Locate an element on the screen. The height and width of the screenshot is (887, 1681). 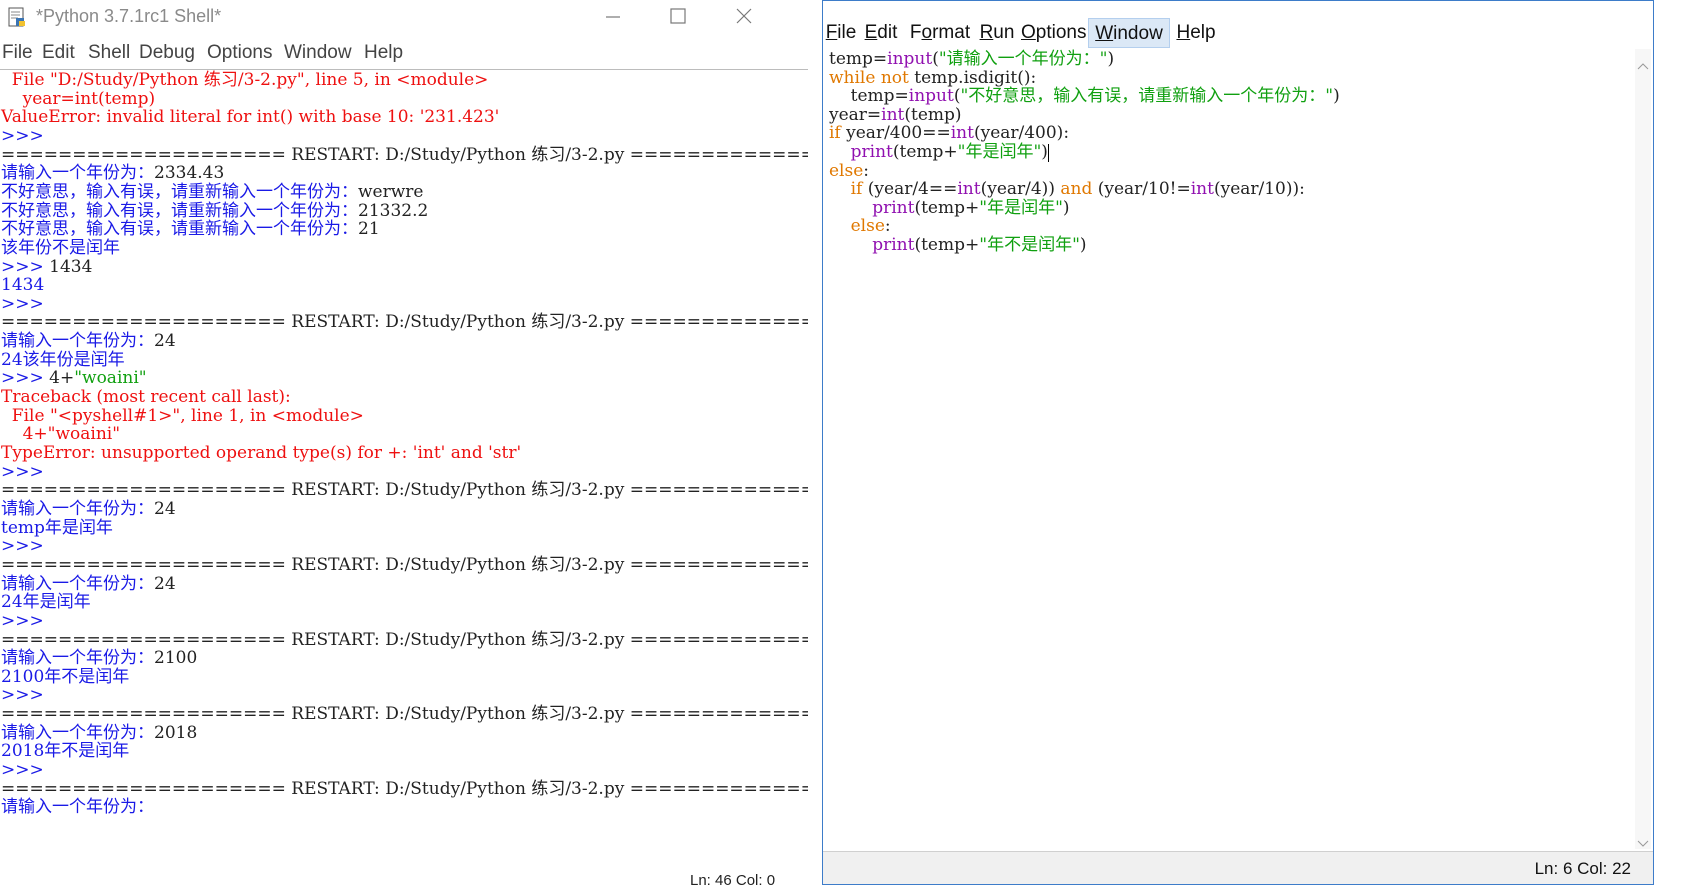
shell-line: 24该年份是闰年 is located at coordinates (63, 360).